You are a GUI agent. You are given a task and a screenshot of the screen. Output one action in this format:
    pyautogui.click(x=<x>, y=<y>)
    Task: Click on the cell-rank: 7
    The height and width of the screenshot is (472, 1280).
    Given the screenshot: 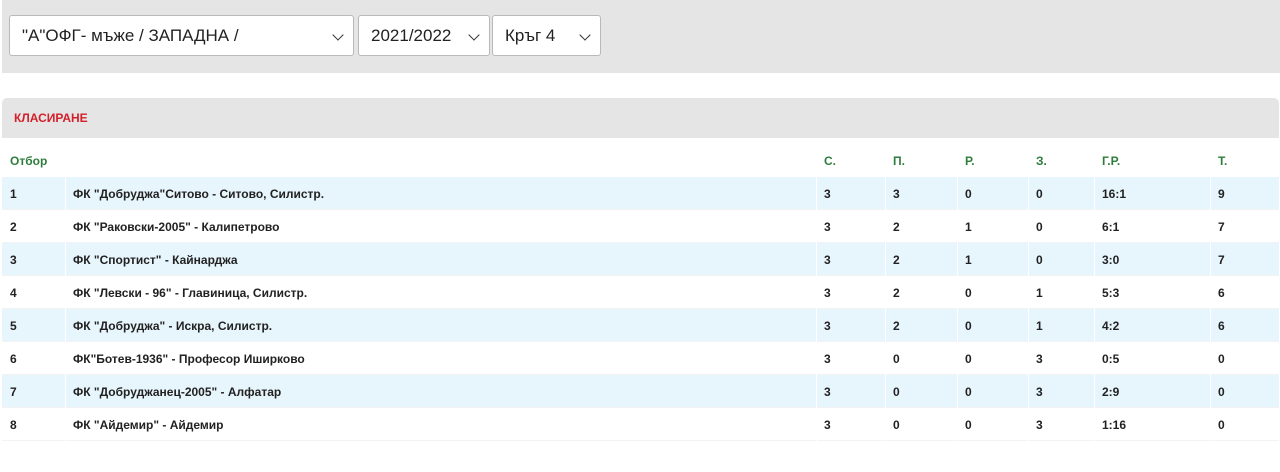 What is the action you would take?
    pyautogui.click(x=13, y=392)
    